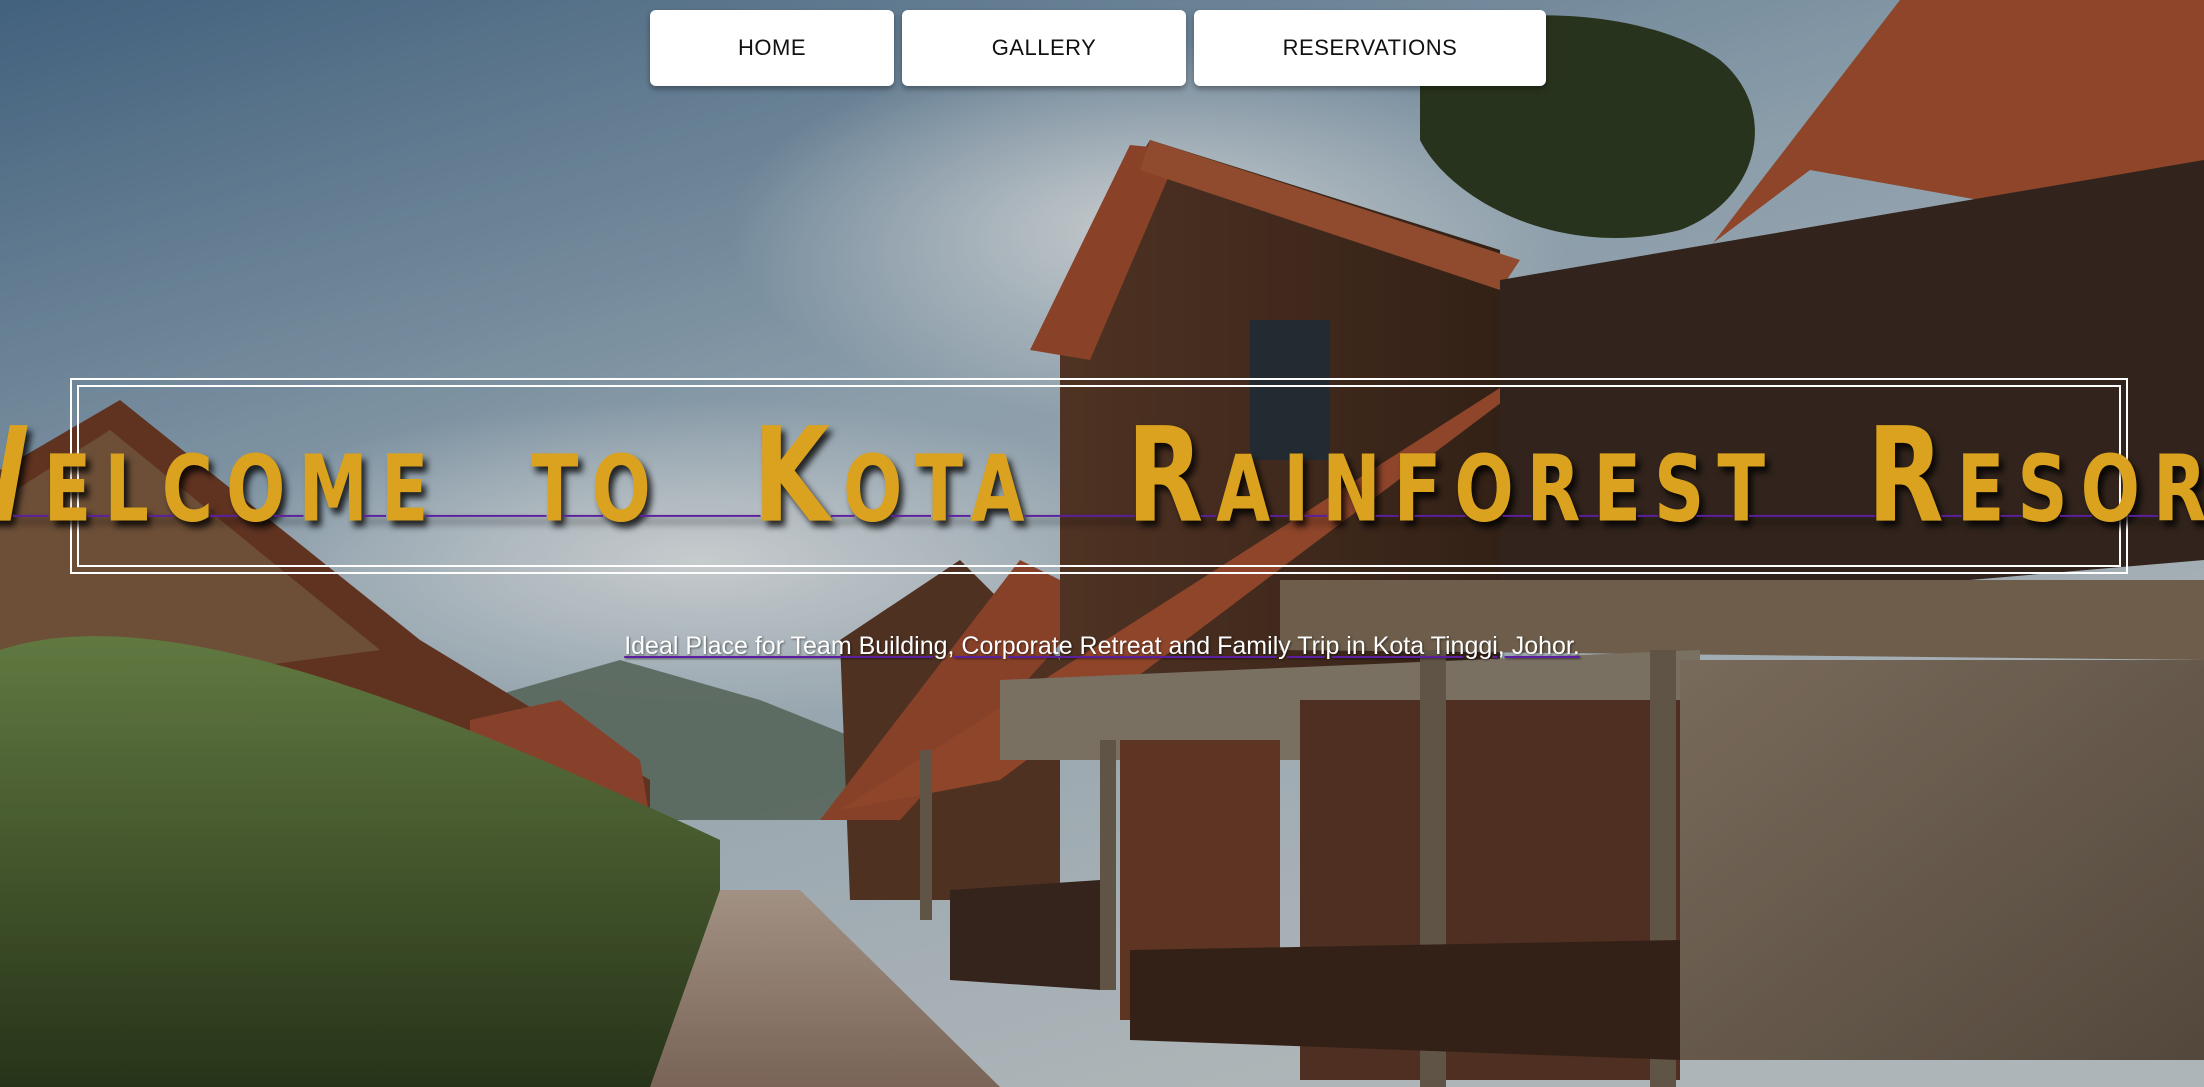 The width and height of the screenshot is (2204, 1087). I want to click on reservations-nav-button: RESERVATIONS, so click(1370, 48).